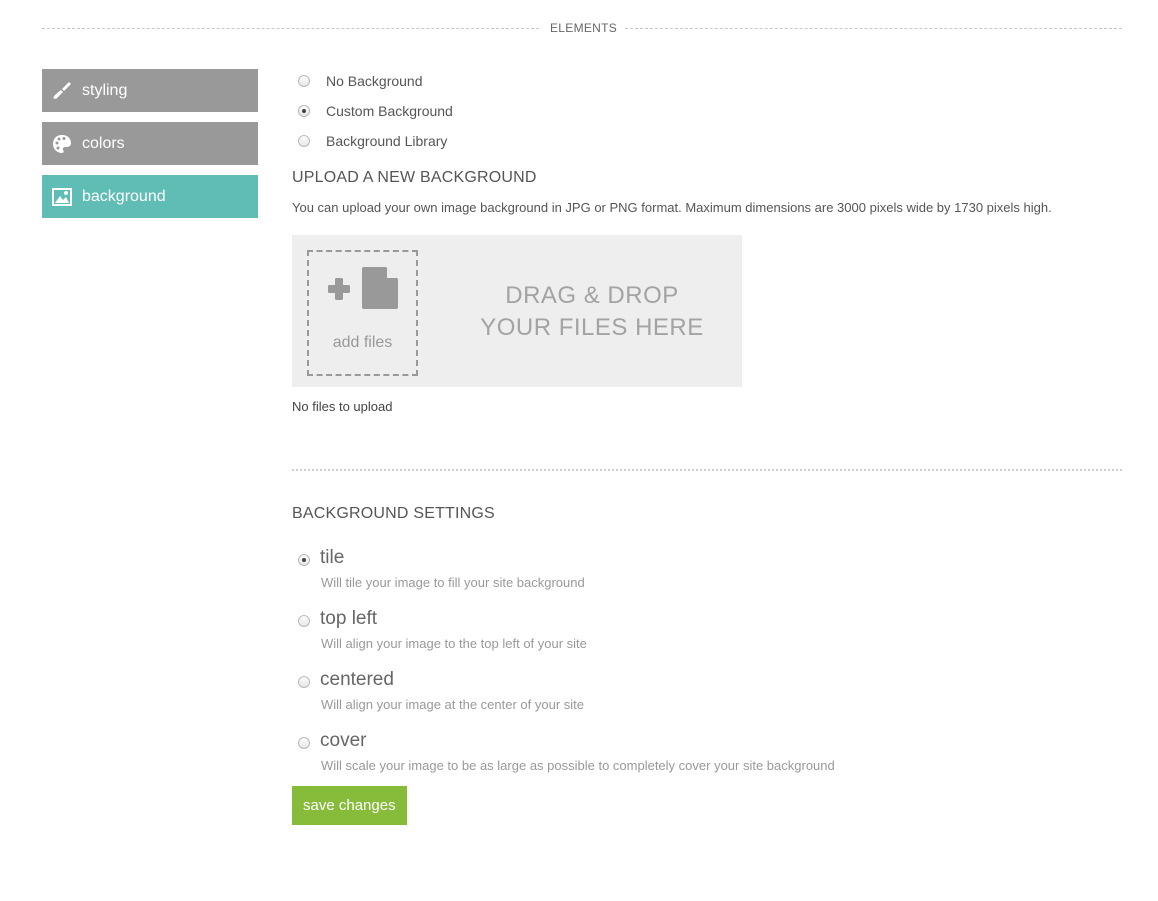 This screenshot has width=1158, height=901. I want to click on file-dropzone: add files DRAG & DROP YOUR FILES HERE, so click(517, 311).